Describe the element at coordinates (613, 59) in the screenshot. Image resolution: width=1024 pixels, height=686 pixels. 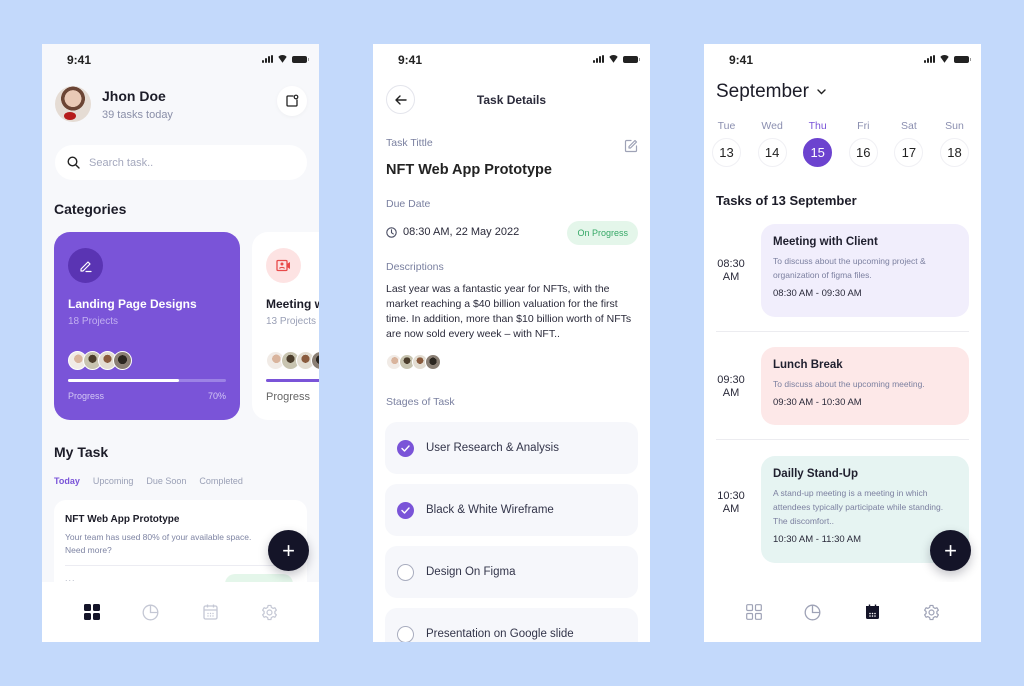
I see `wifi-icon` at that location.